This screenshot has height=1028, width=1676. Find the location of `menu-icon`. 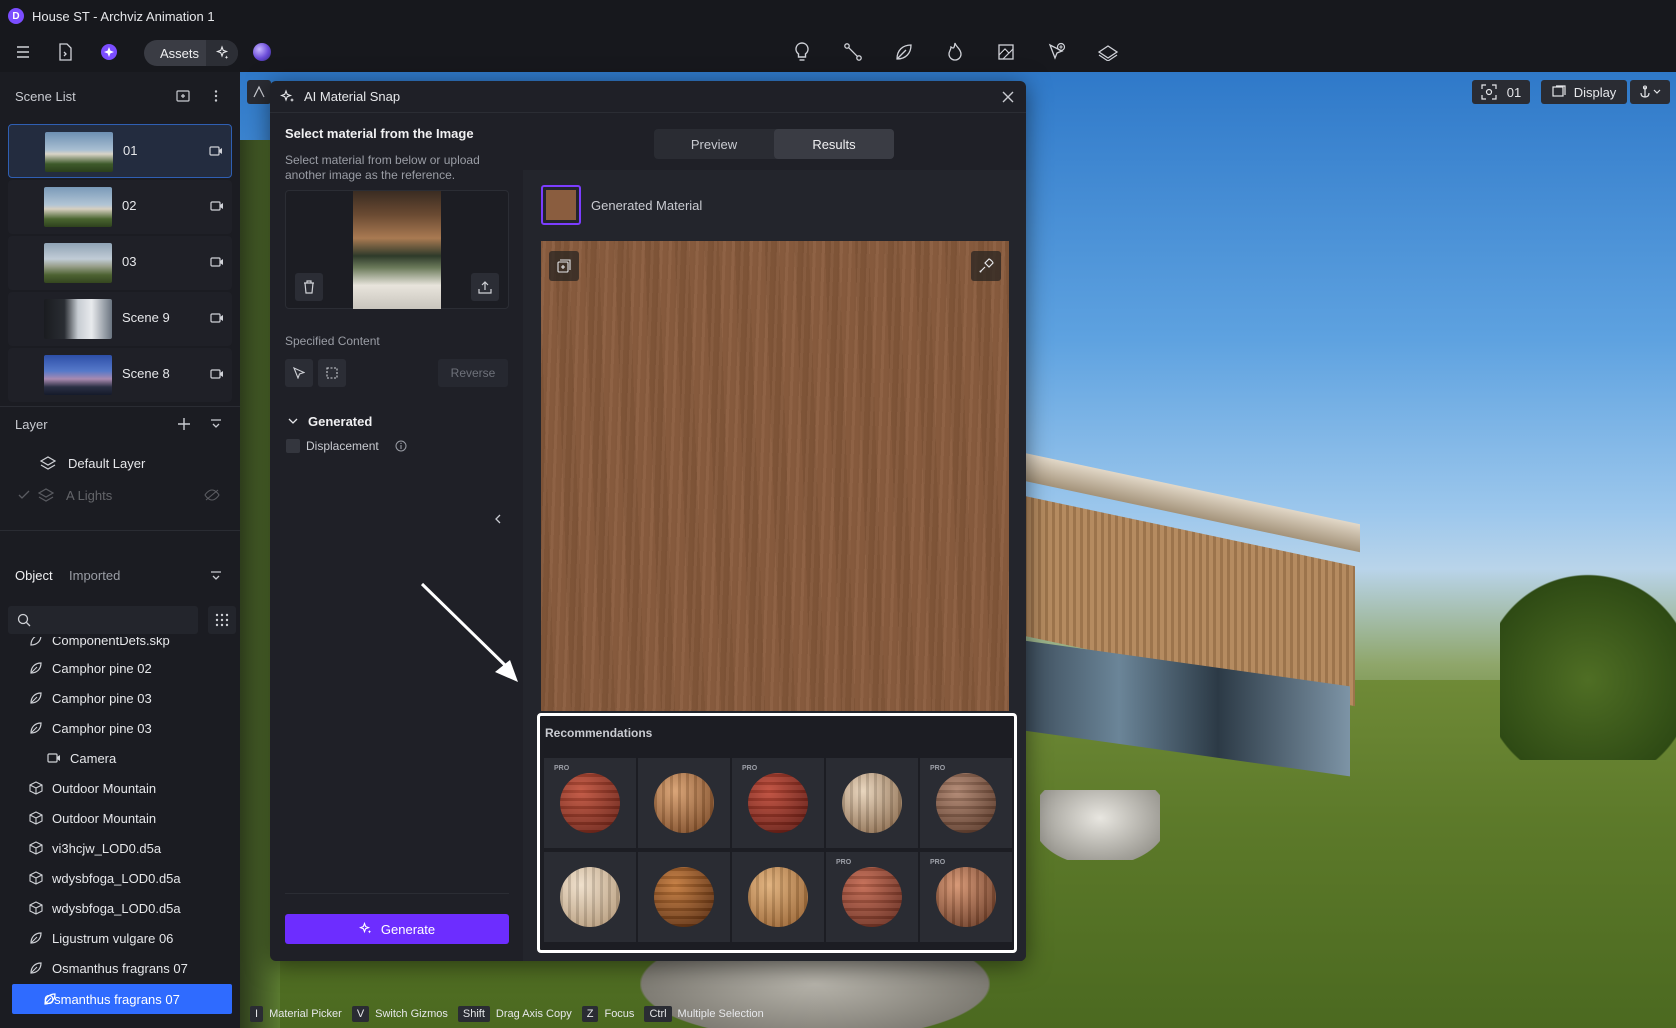

menu-icon is located at coordinates (23, 52).